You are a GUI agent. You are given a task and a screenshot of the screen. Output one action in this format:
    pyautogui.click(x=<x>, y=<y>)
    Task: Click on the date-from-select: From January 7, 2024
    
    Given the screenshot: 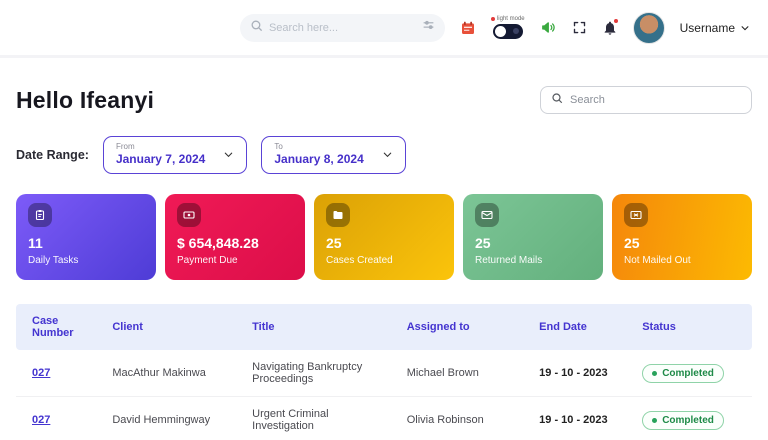 What is the action you would take?
    pyautogui.click(x=175, y=155)
    